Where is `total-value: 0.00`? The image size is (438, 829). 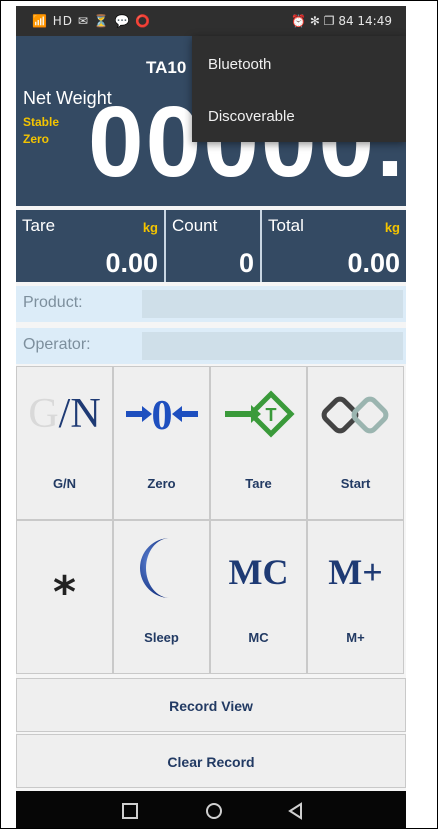 total-value: 0.00 is located at coordinates (373, 263).